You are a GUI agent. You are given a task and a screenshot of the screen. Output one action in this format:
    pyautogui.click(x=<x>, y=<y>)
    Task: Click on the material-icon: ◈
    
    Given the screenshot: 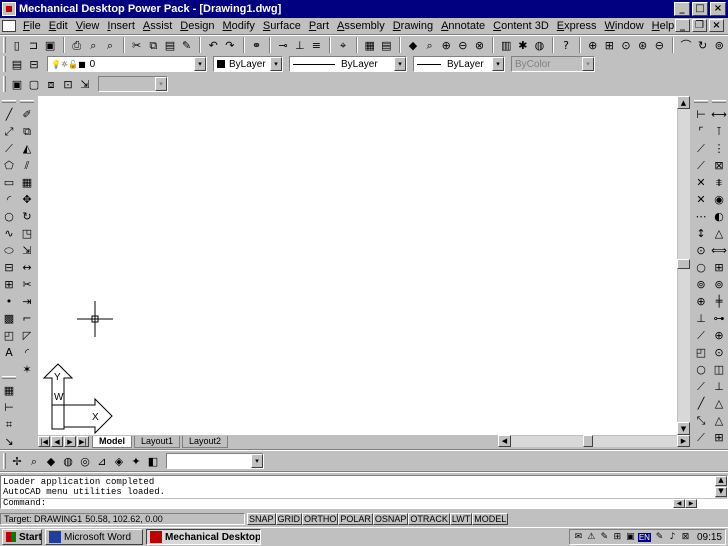 What is the action you would take?
    pyautogui.click(x=119, y=461)
    